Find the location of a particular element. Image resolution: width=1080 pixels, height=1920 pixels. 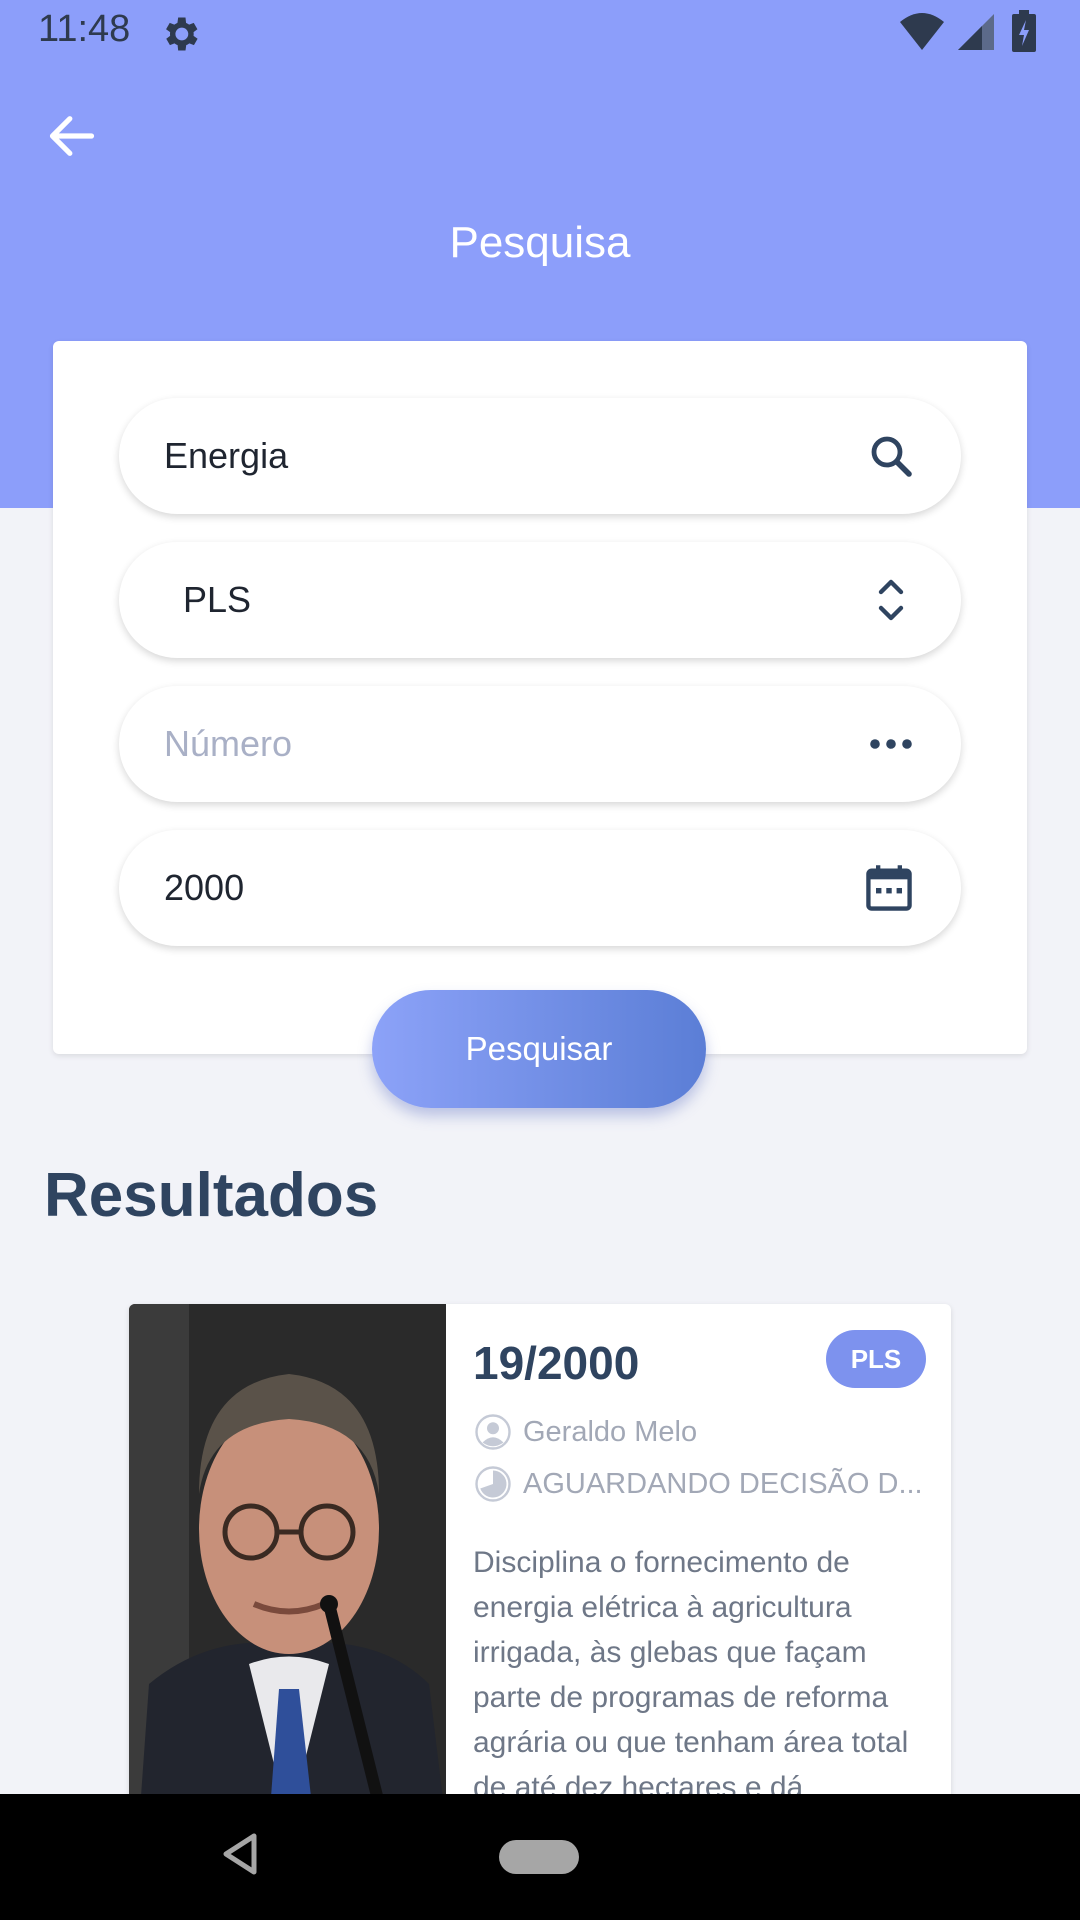

type-badge: PLS is located at coordinates (876, 1359).